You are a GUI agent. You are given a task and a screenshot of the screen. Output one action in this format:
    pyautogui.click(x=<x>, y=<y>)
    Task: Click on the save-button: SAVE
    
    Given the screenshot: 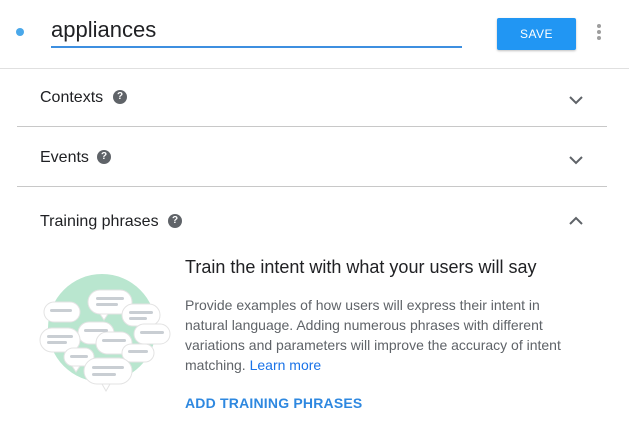 What is the action you would take?
    pyautogui.click(x=536, y=34)
    